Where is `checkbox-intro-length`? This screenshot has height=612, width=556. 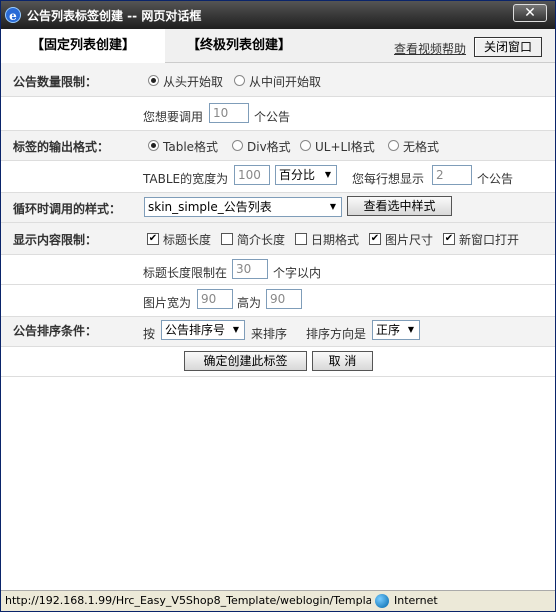 checkbox-intro-length is located at coordinates (227, 239).